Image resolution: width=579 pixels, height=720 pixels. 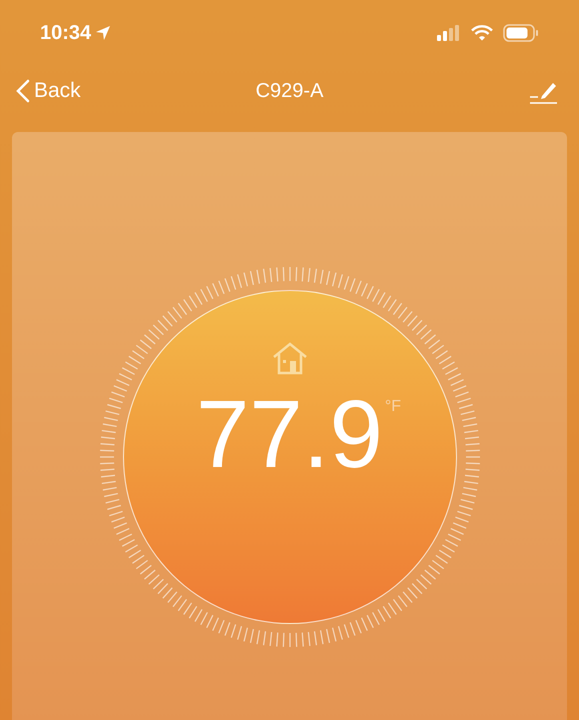 I want to click on status-time: 10:34, so click(x=66, y=33).